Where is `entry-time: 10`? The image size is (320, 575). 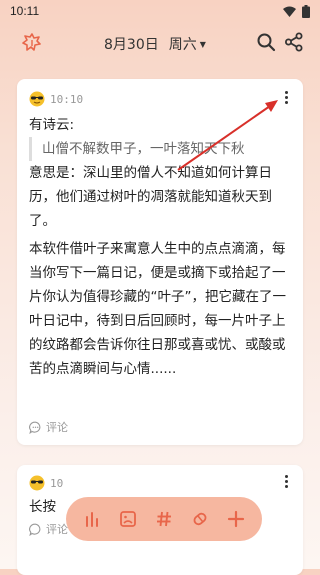
entry-time: 10 is located at coordinates (57, 483).